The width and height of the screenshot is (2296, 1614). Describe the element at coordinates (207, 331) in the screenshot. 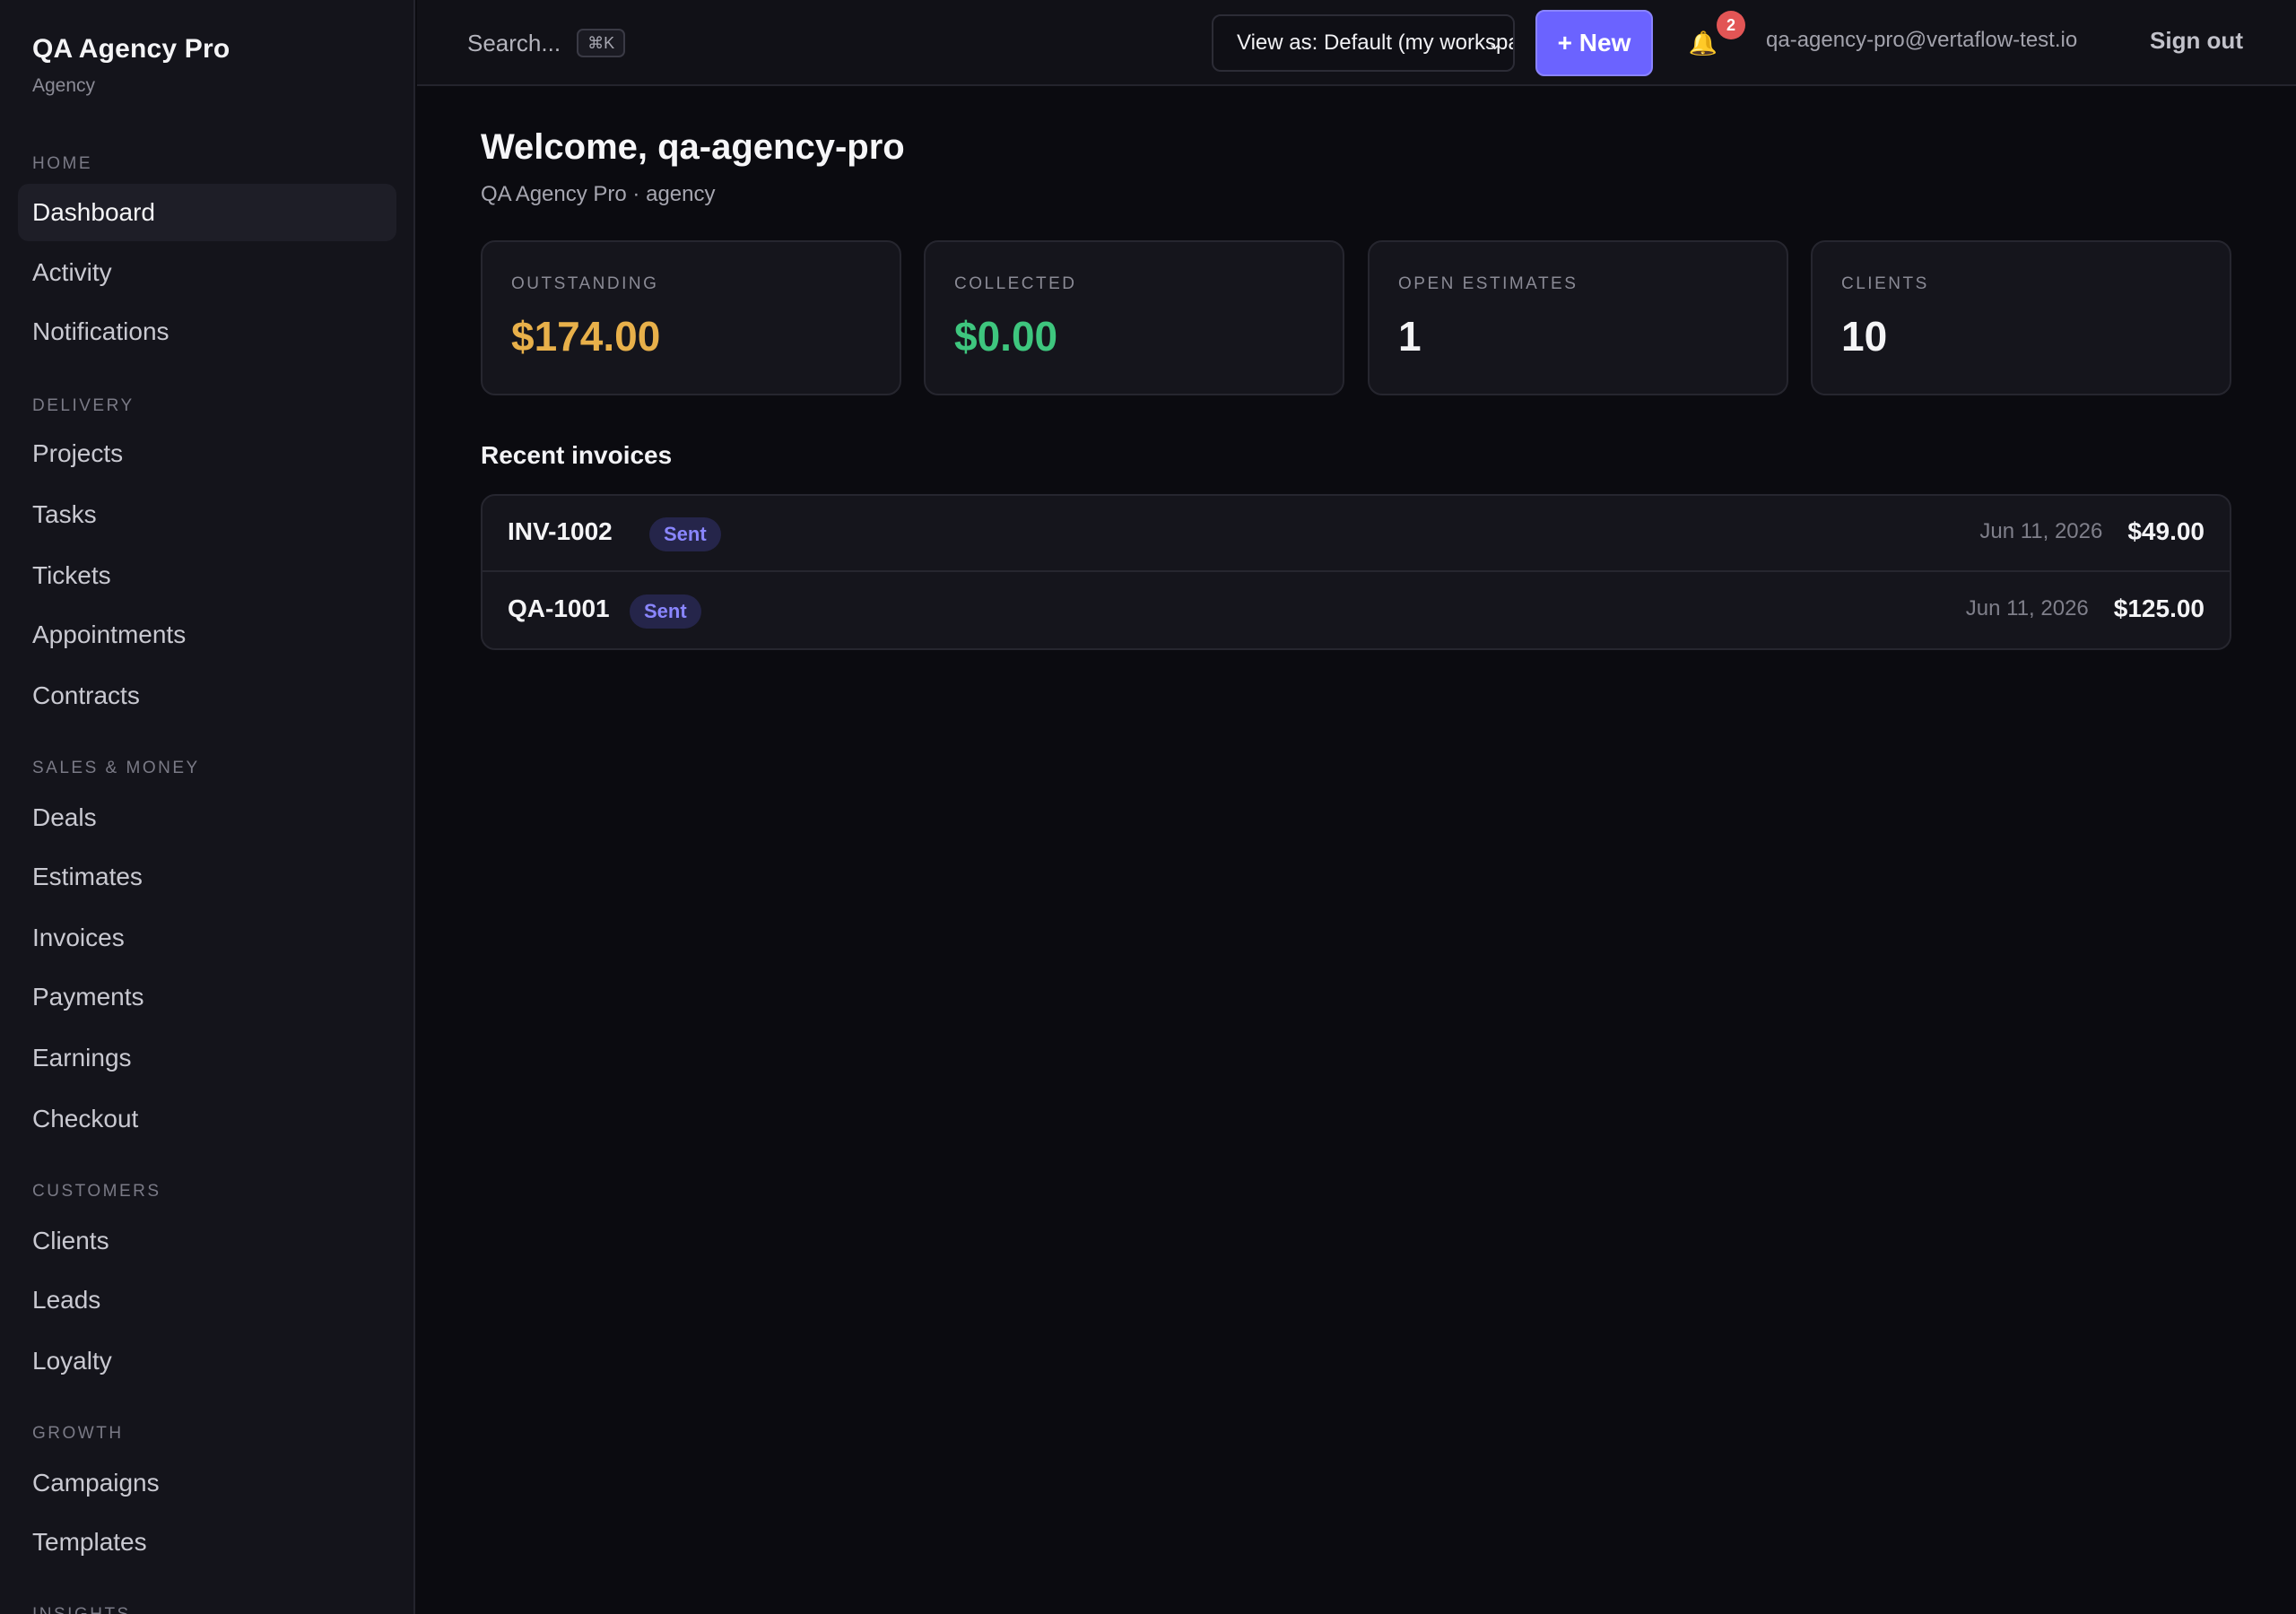

I see `sidebar-item-notifications: Notifications` at that location.